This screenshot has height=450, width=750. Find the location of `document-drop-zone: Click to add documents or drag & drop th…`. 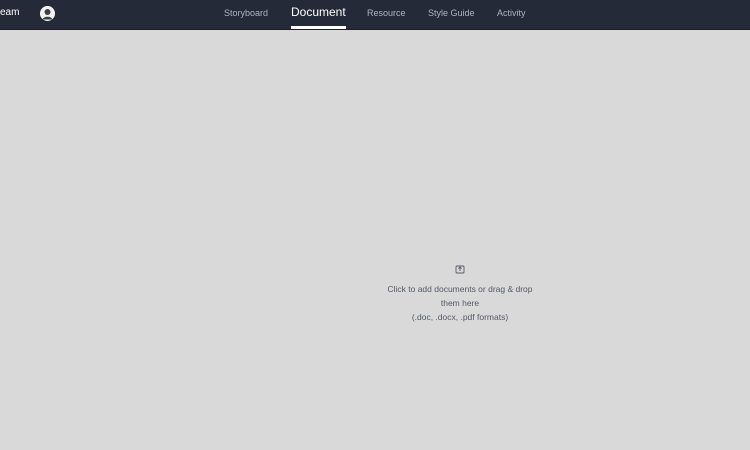

document-drop-zone: Click to add documents or drag & drop th… is located at coordinates (460, 298).